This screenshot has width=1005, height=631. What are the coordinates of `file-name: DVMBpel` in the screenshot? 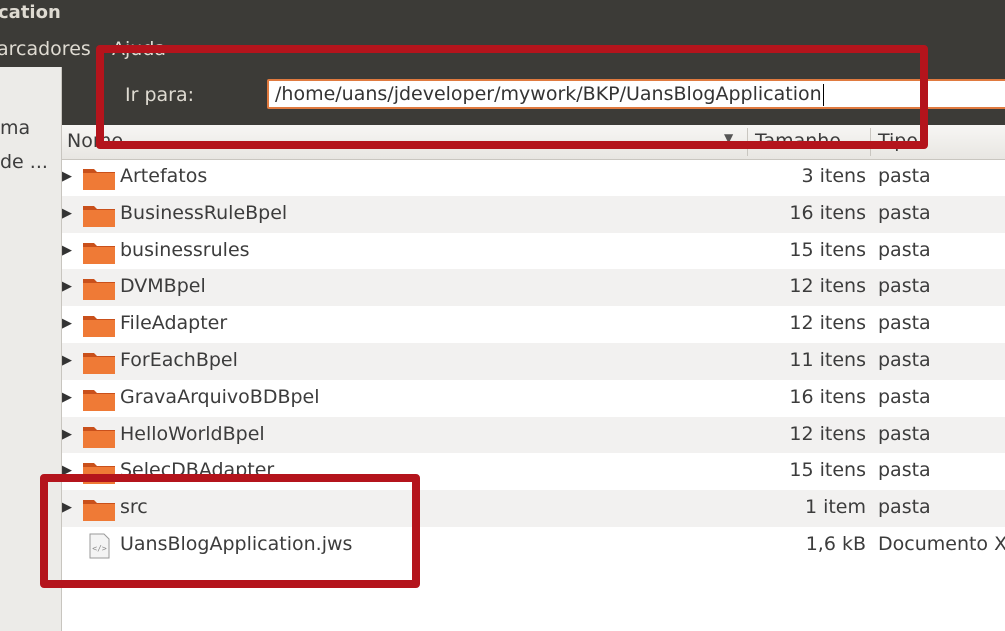 It's located at (163, 286).